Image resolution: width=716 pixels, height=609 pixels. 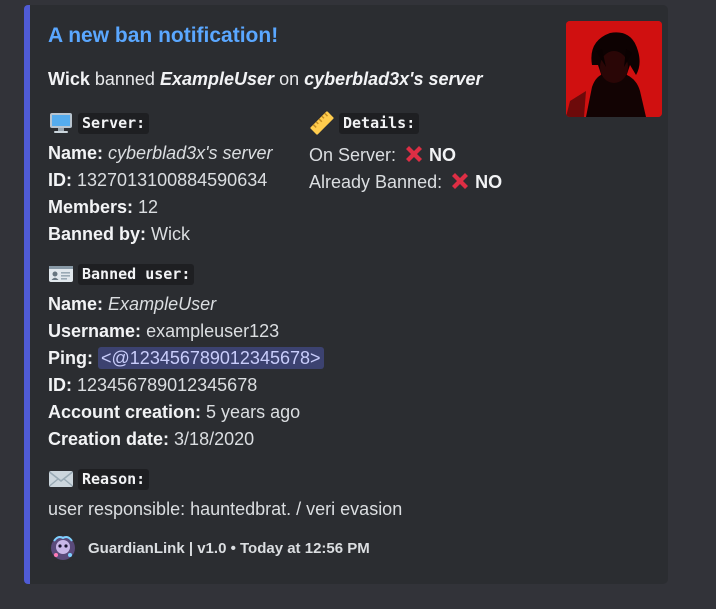 I want to click on server-id-key: ID:, so click(x=60, y=180).